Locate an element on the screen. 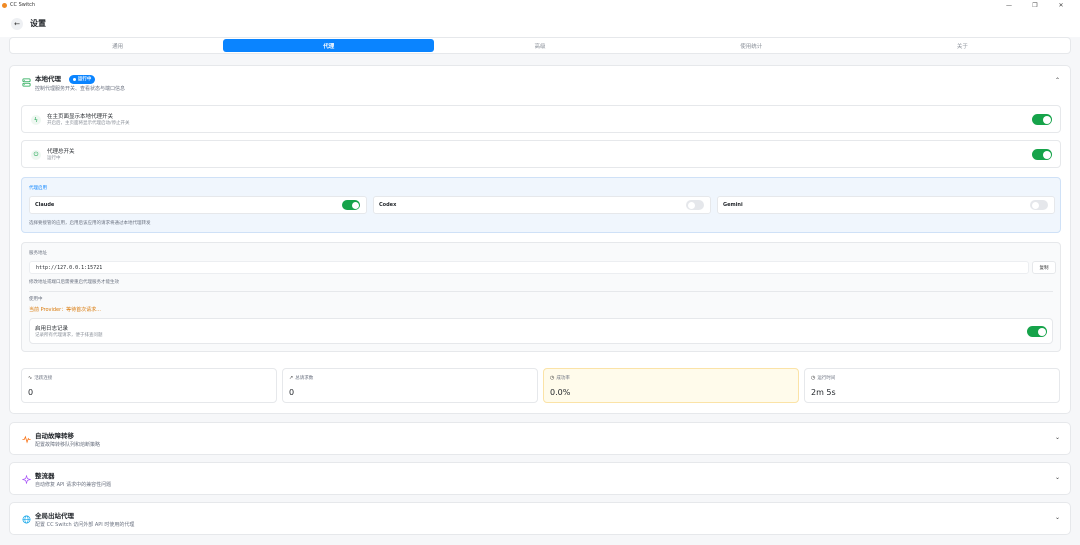  tab-general: 通用 is located at coordinates (117, 45).